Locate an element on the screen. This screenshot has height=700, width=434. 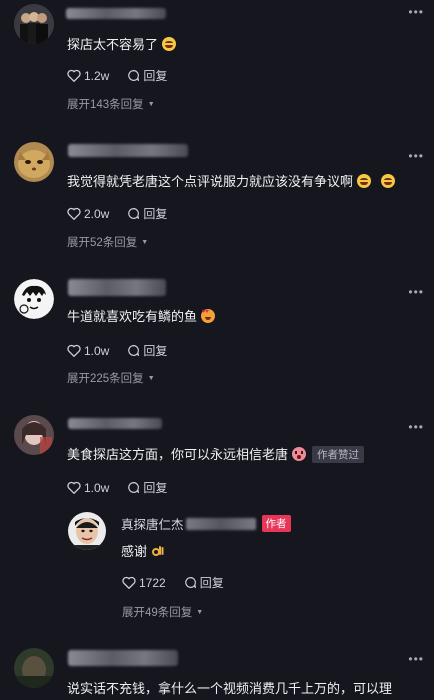
comment-item: ••• 说实话不充钱，拿什么一个视频消费几千上万的，可以理 is located at coordinates (217, 670).